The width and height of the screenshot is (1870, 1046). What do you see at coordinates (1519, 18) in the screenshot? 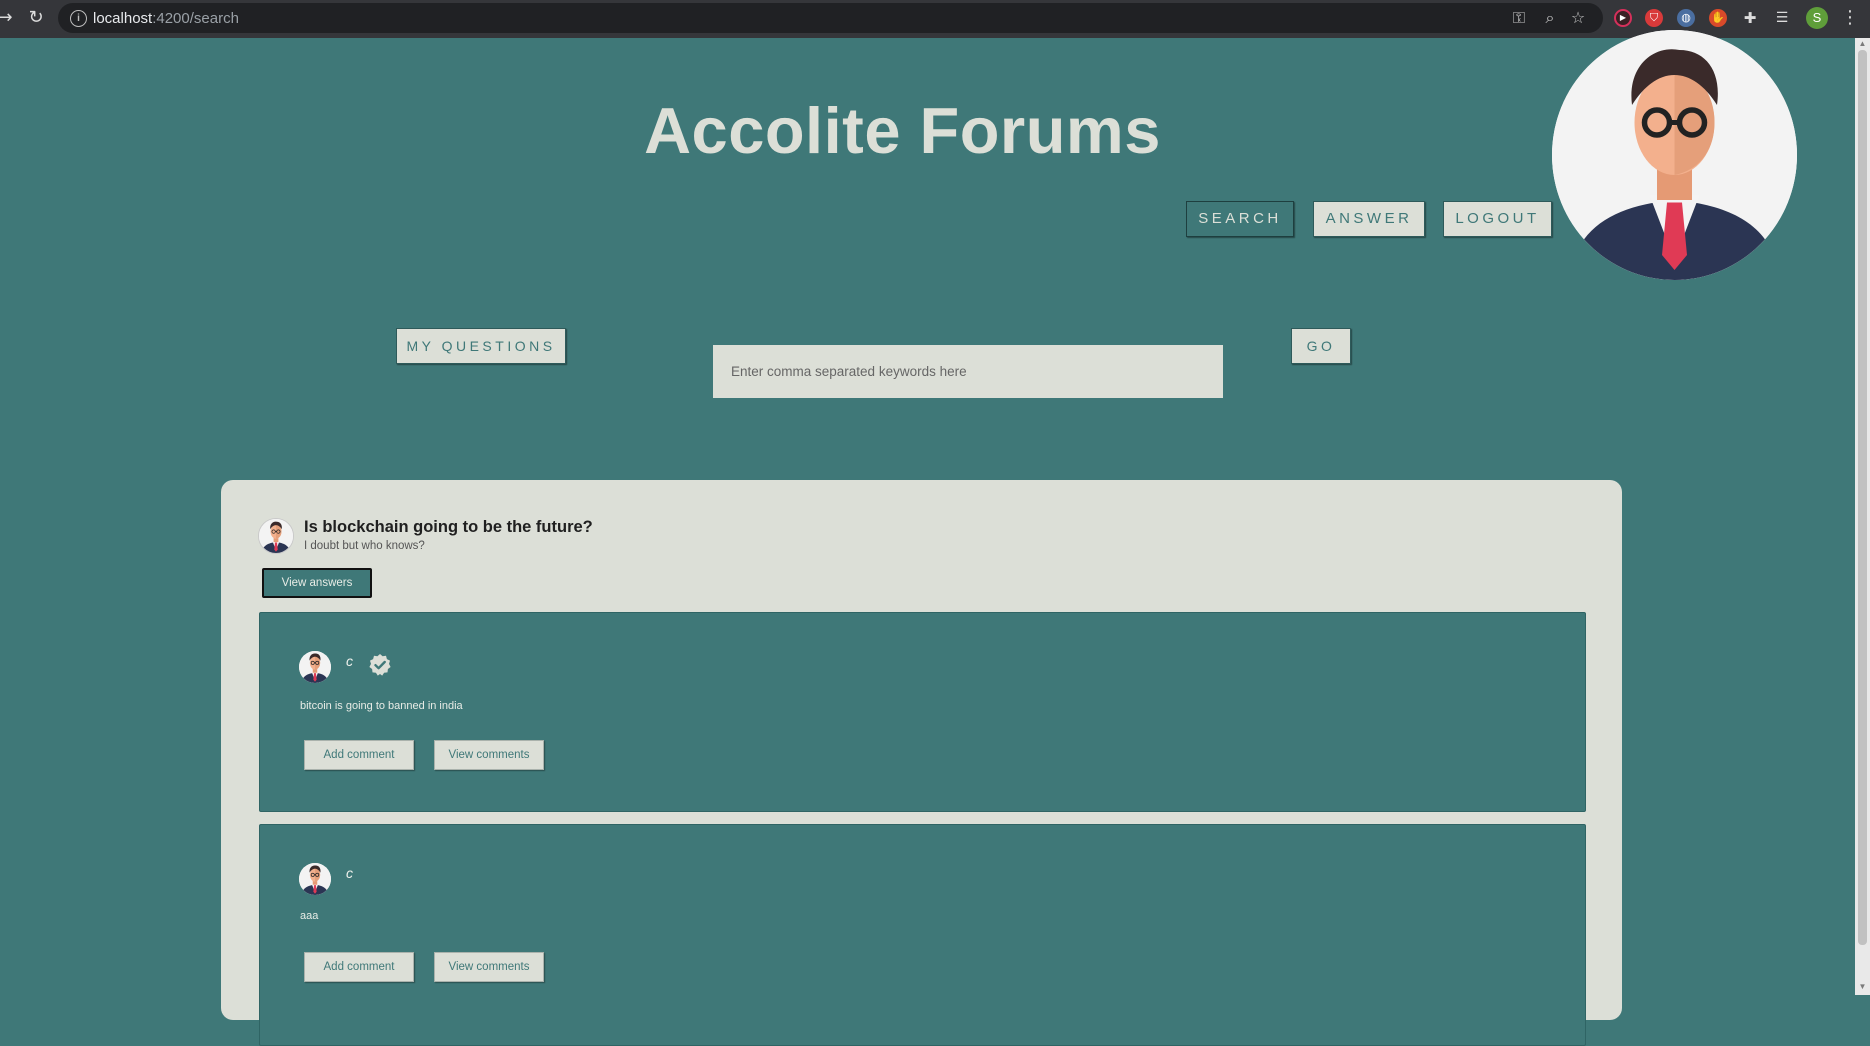
I see `key-icon: ⚿` at bounding box center [1519, 18].